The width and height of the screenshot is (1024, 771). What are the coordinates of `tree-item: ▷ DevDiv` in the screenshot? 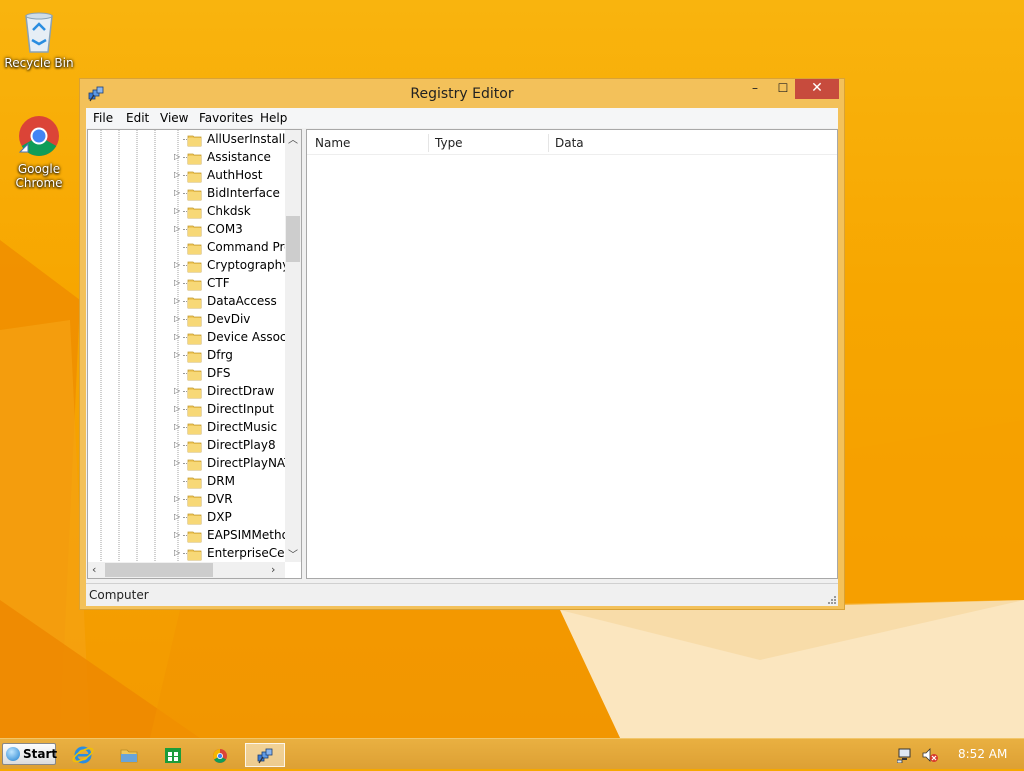 It's located at (188, 320).